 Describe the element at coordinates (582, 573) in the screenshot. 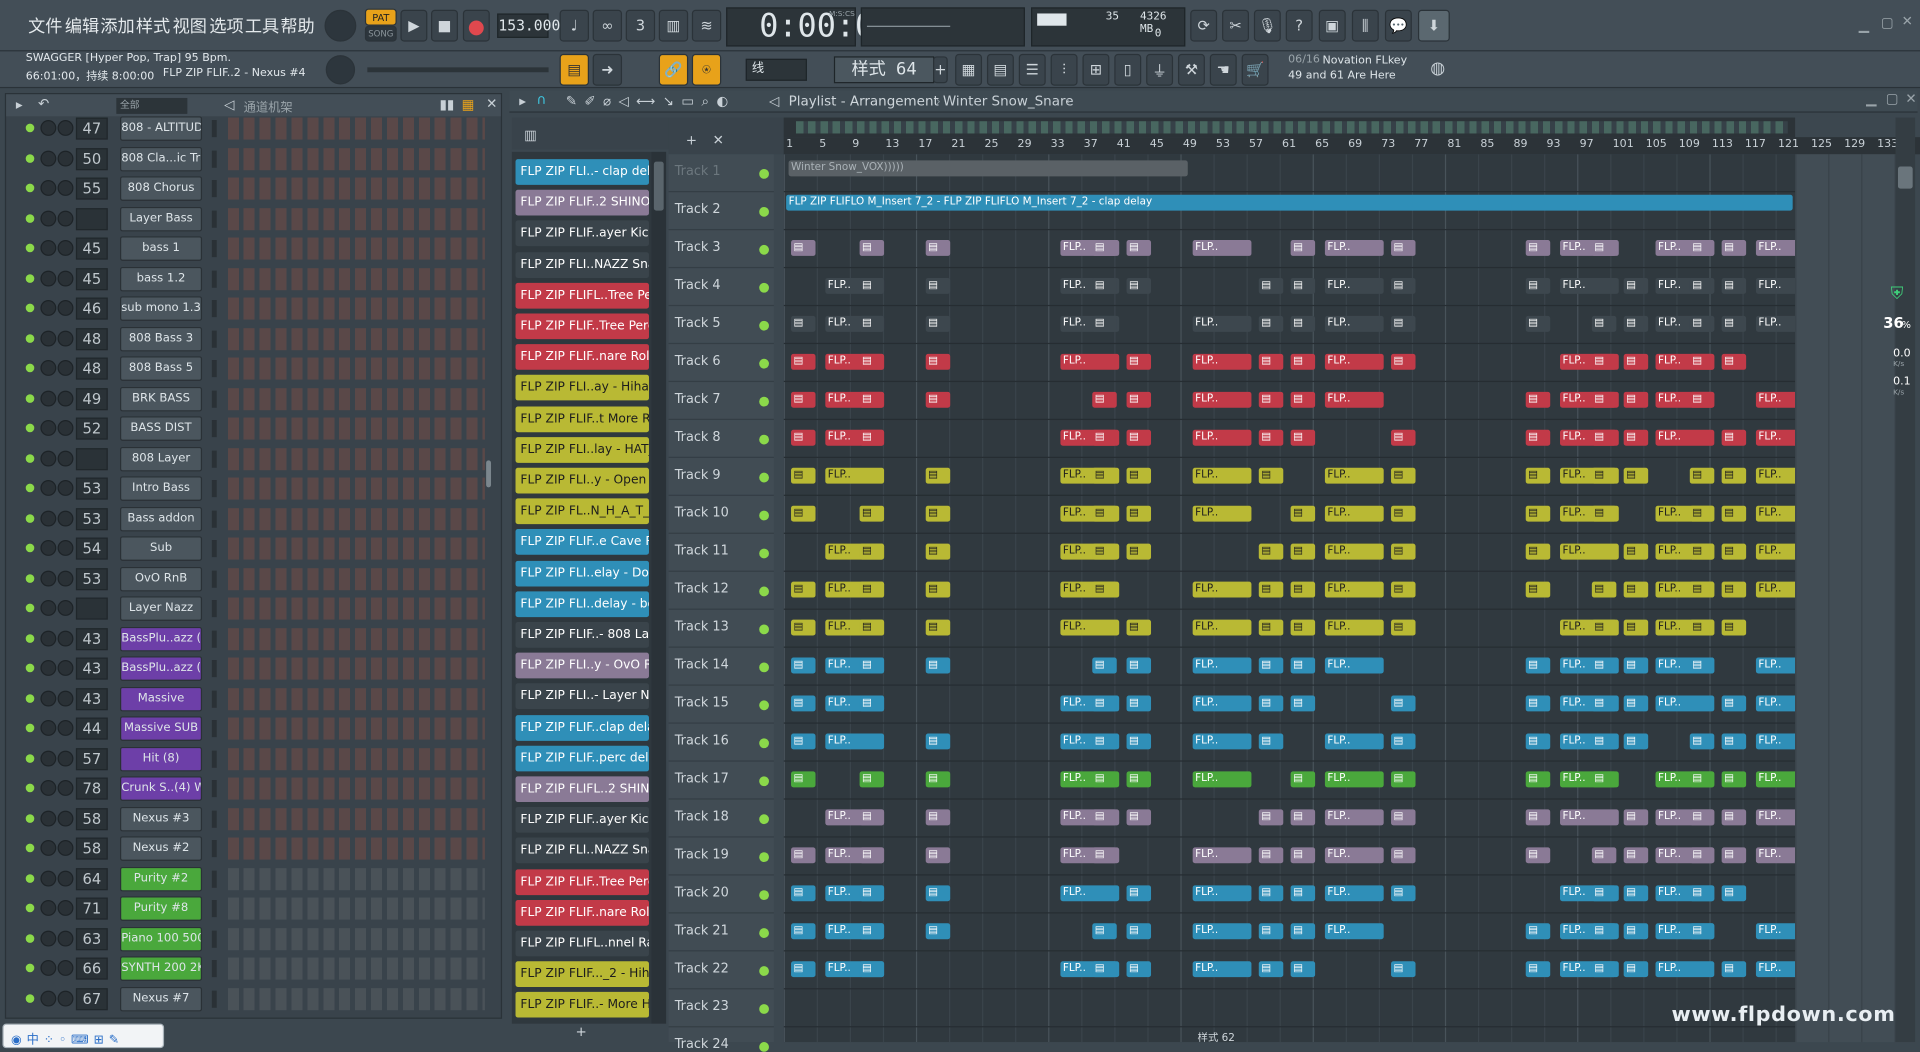

I see `pattern-item: FLP ZIP FLI..elay - Dong` at that location.